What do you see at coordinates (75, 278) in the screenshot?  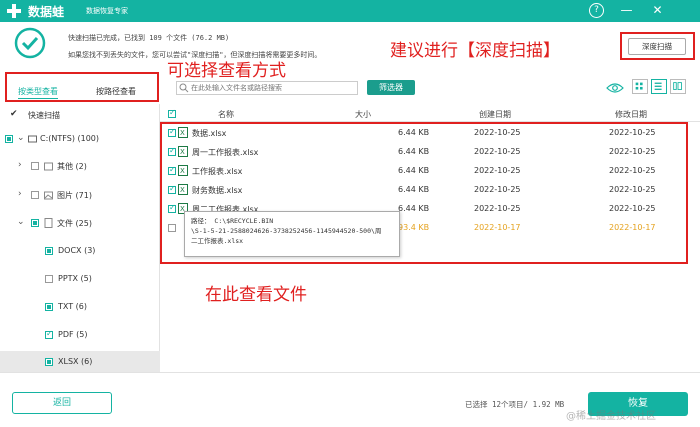 I see `tree-label: PPTX (5)` at bounding box center [75, 278].